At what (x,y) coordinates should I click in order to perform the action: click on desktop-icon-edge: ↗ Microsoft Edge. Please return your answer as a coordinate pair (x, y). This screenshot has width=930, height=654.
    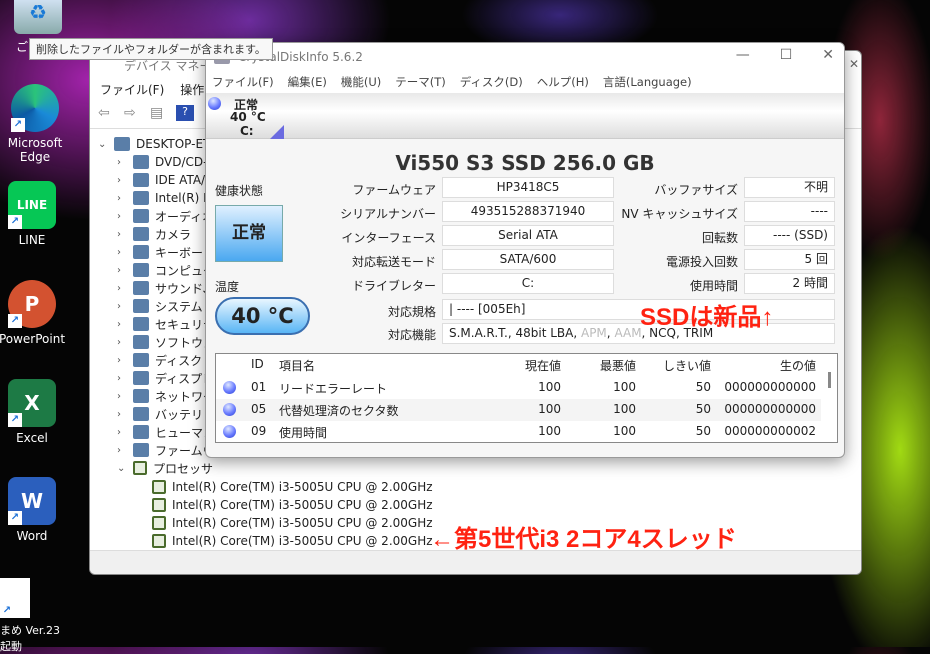
    Looking at the image, I should click on (39, 124).